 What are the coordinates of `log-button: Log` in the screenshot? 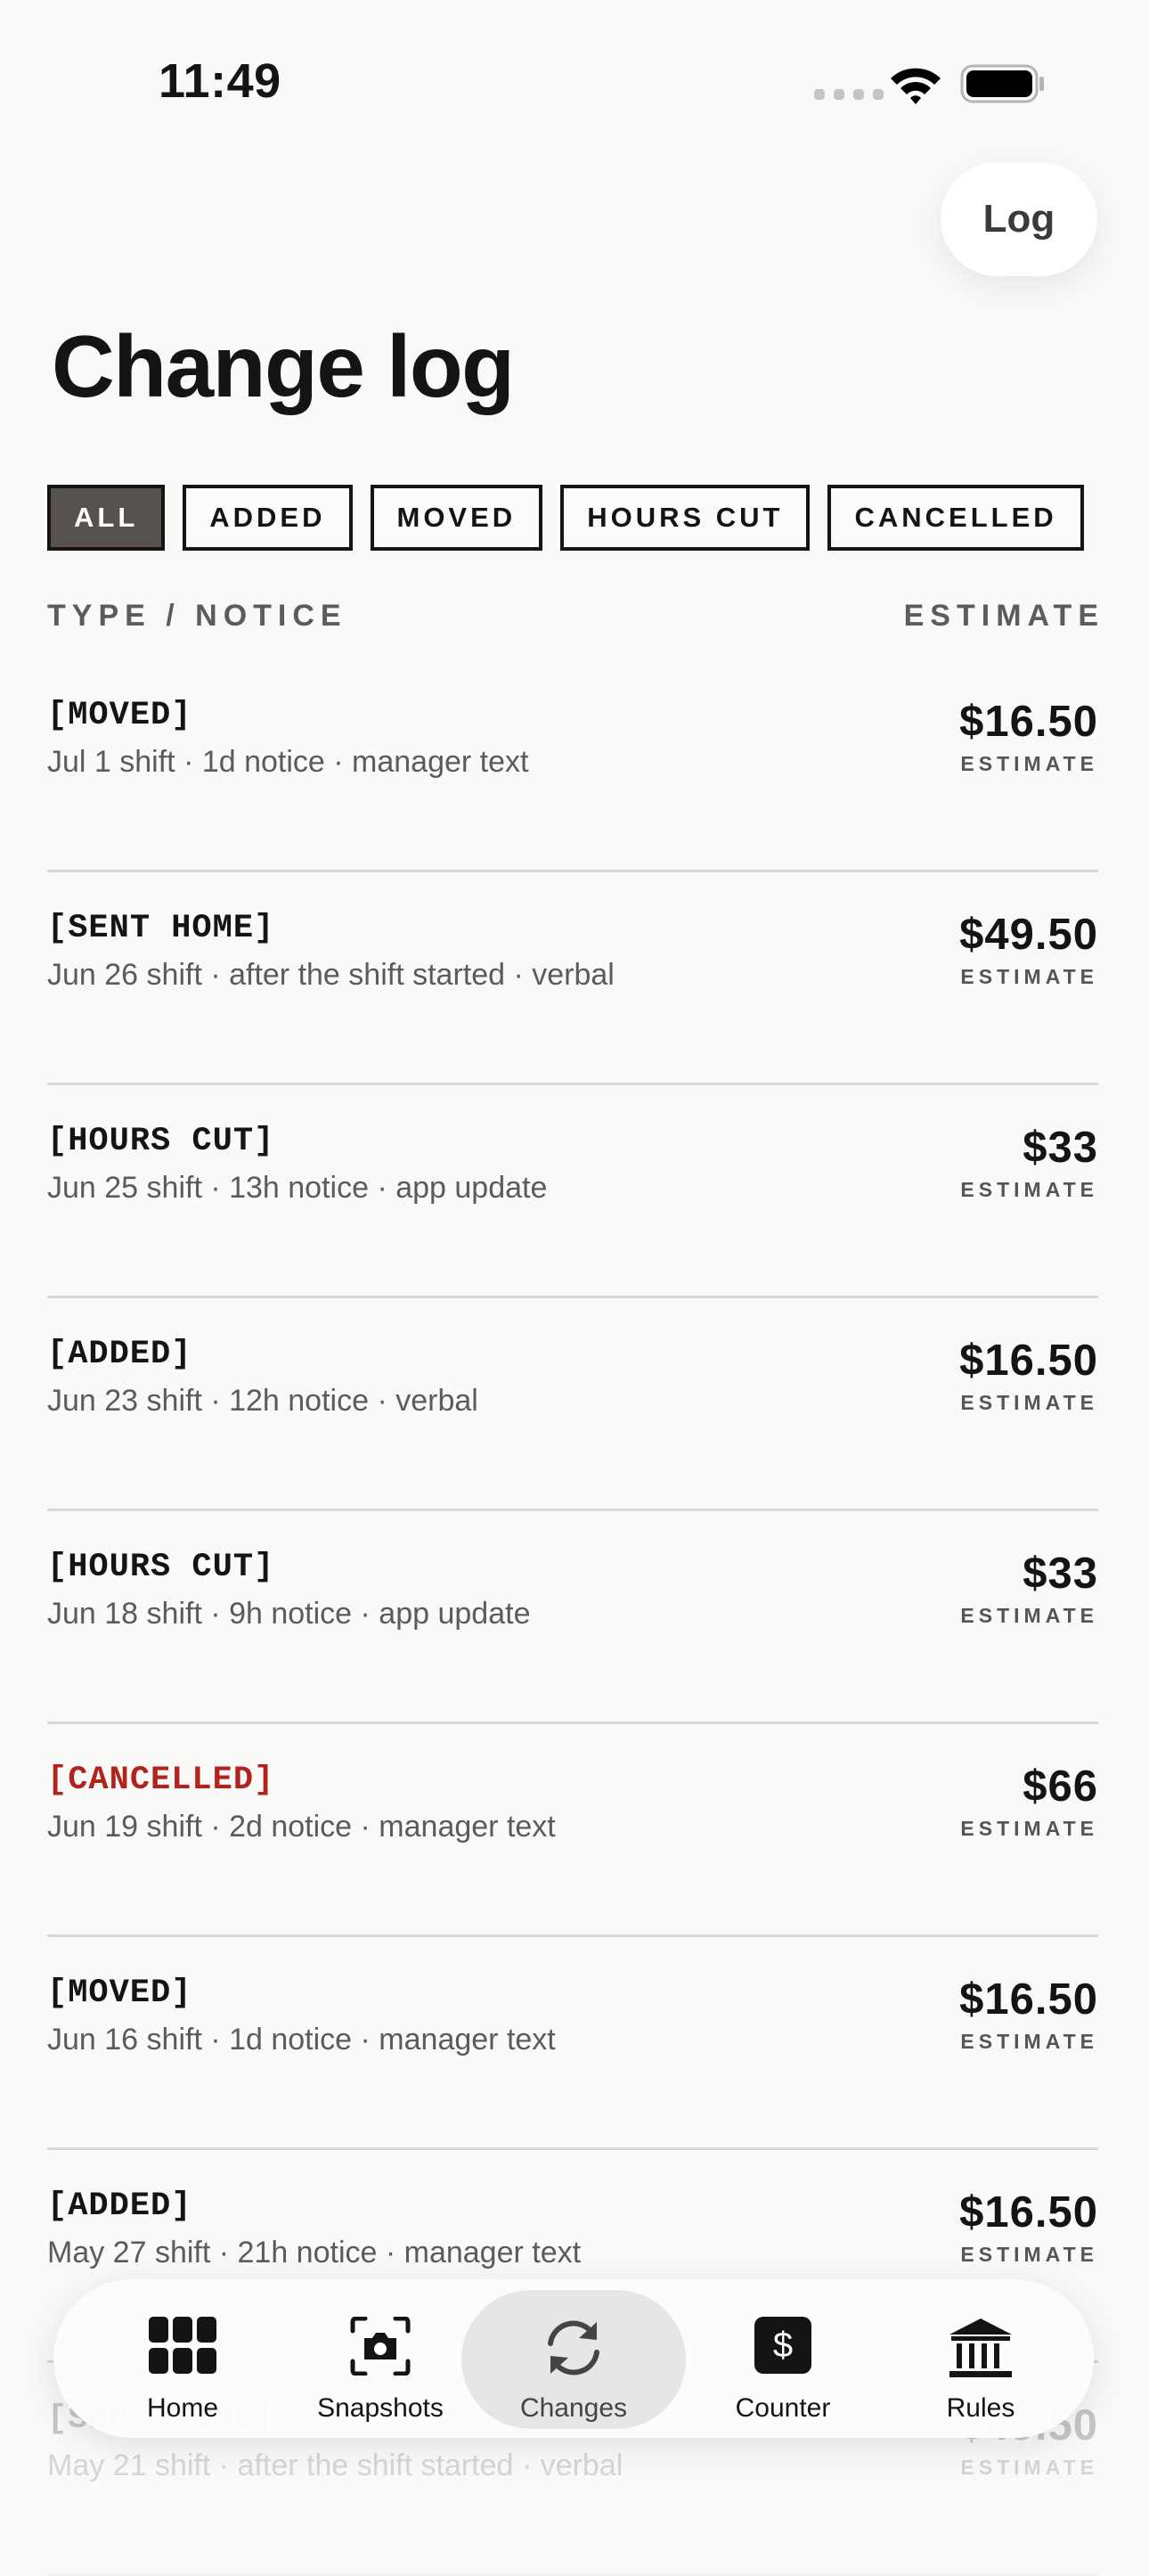 It's located at (1019, 219).